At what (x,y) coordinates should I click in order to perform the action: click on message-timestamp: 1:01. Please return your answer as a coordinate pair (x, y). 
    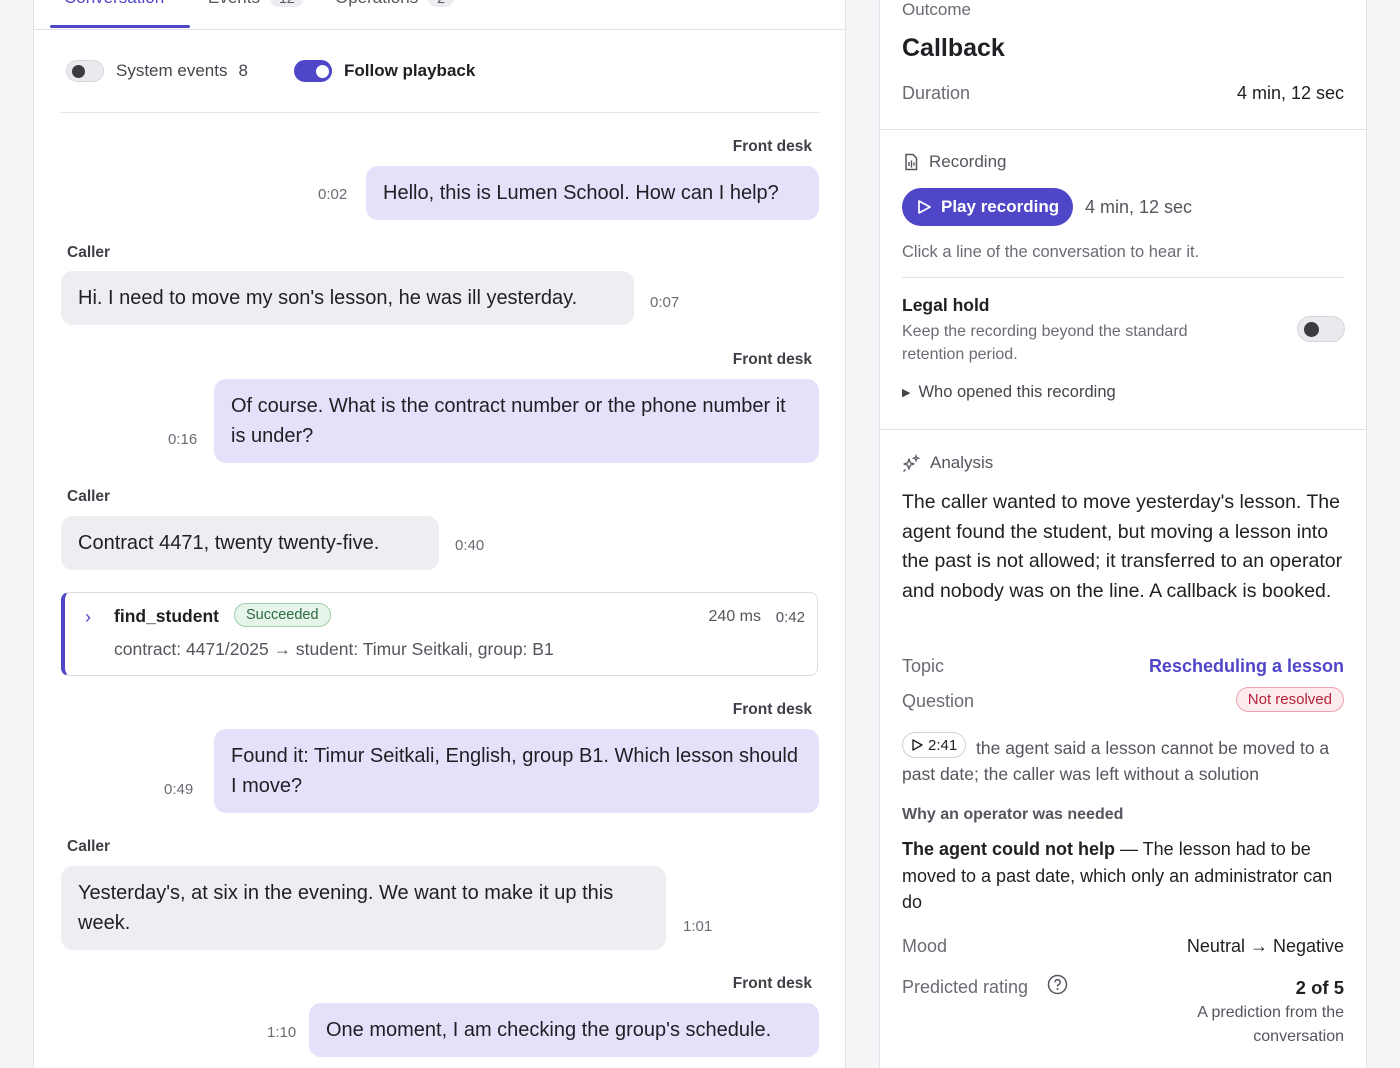
    Looking at the image, I should click on (697, 926).